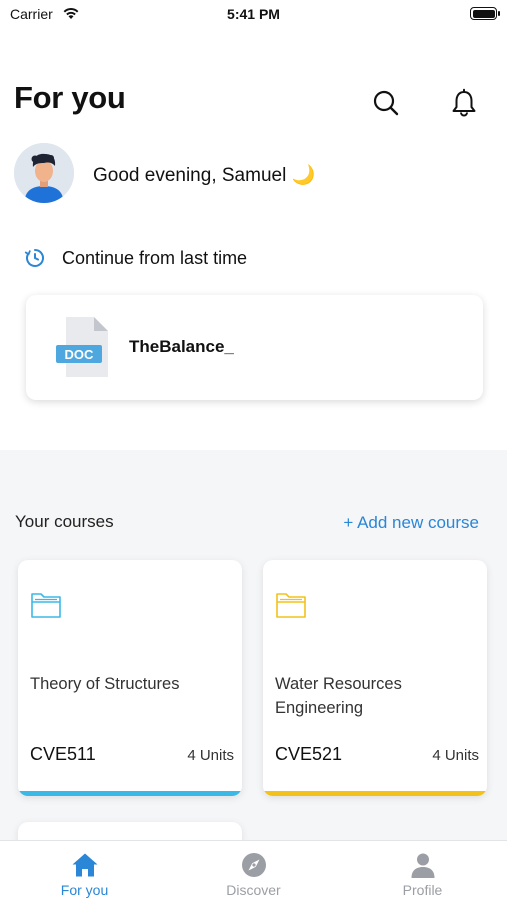 The image size is (507, 900). Describe the element at coordinates (204, 175) in the screenshot. I see `greeting-text: Good evening, Samuel 🌙` at that location.